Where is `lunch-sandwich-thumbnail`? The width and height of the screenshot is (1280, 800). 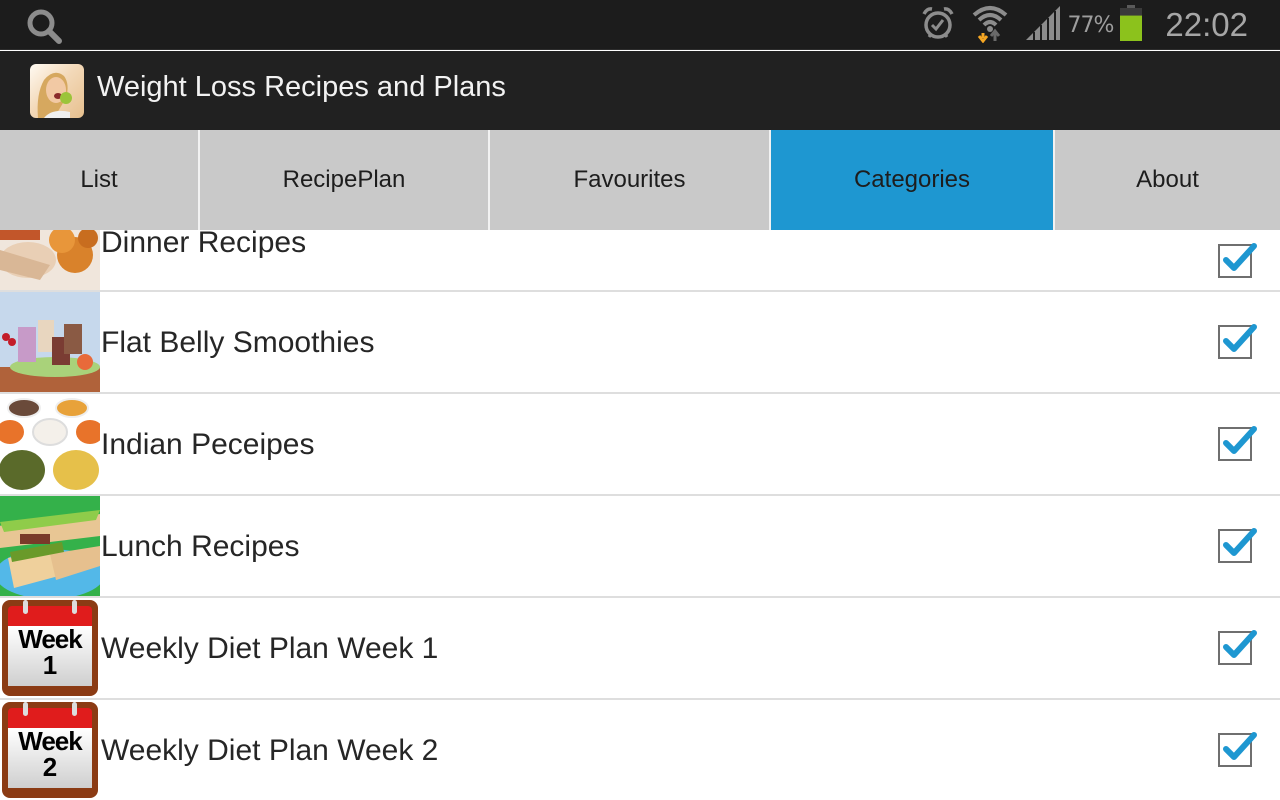
lunch-sandwich-thumbnail is located at coordinates (50, 546).